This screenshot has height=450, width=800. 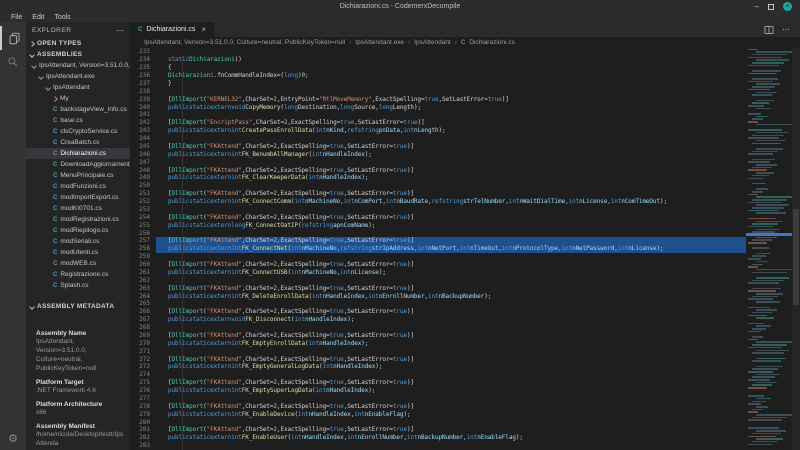 I want to click on code-line-259: 259, so click(x=465, y=257).